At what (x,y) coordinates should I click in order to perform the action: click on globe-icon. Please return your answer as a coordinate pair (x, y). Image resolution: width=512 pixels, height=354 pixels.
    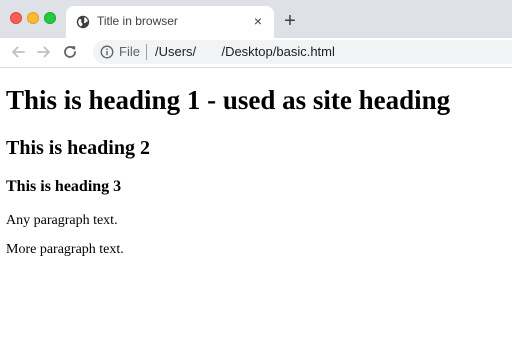
    Looking at the image, I should click on (83, 22).